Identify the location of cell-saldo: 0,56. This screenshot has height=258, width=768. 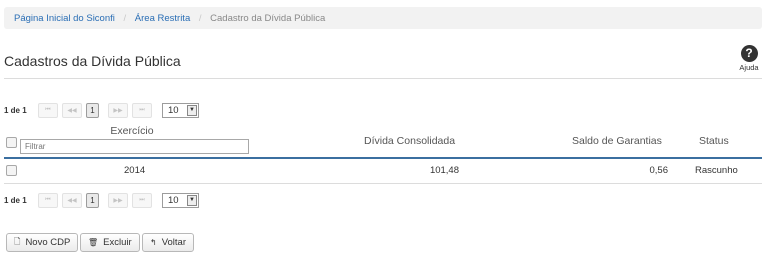
(659, 170).